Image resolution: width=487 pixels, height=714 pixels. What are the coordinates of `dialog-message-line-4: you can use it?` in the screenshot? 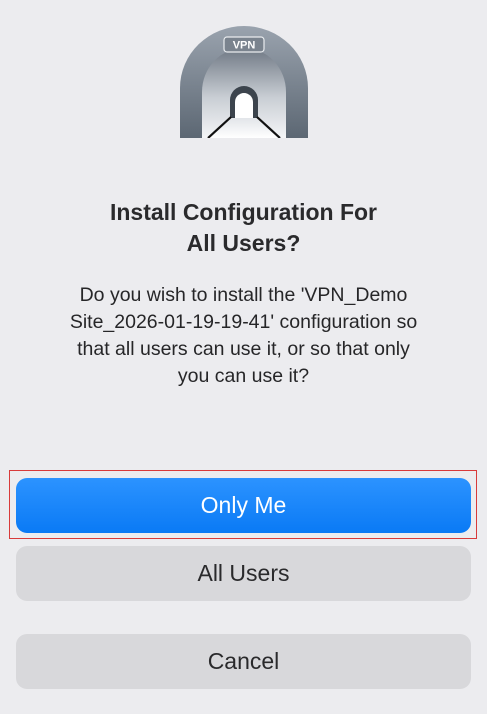 It's located at (243, 376).